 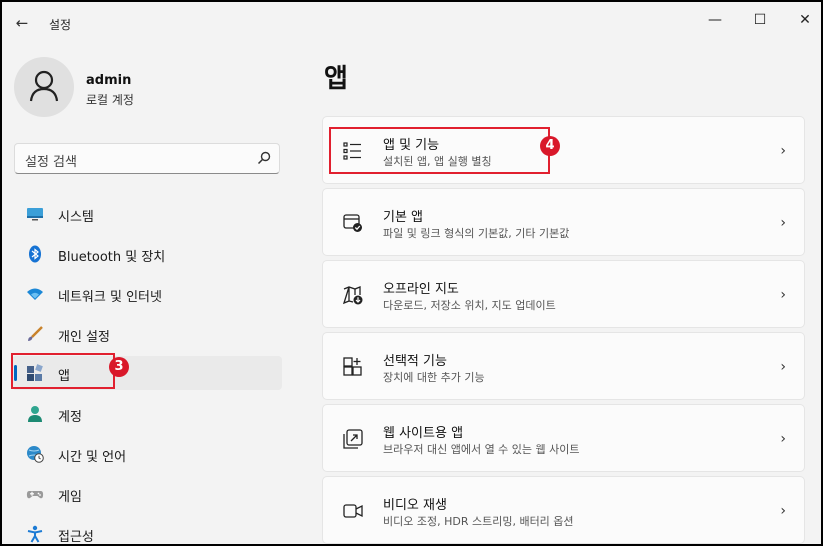 I want to click on search-input: 설정 검색, so click(x=147, y=158).